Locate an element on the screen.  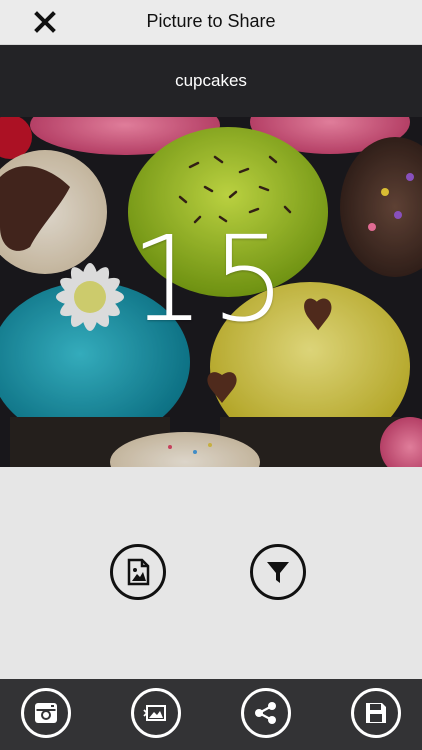
overlay-number: 15 is located at coordinates (211, 279).